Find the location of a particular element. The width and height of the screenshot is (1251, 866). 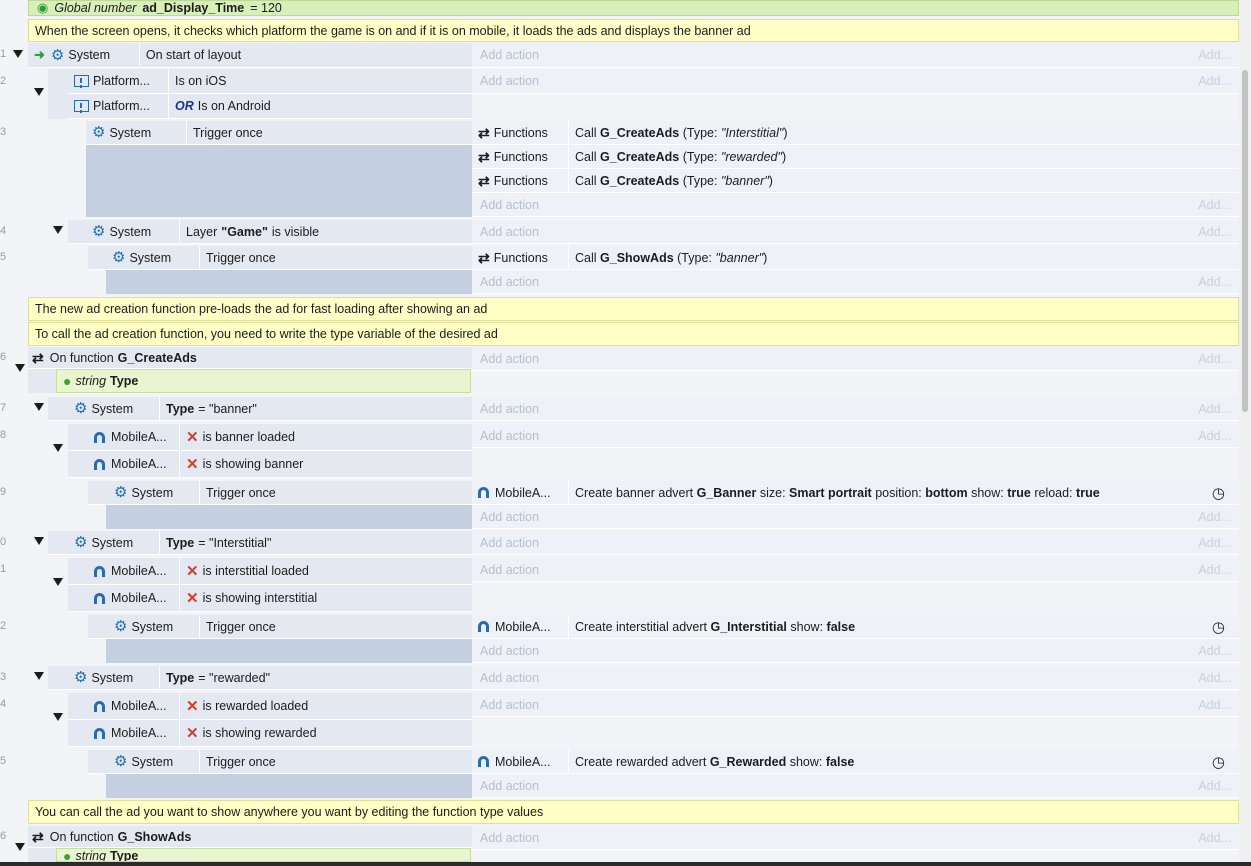

event-4-condition: ⚙ System Layer "Game" is visible is located at coordinates (270, 232).